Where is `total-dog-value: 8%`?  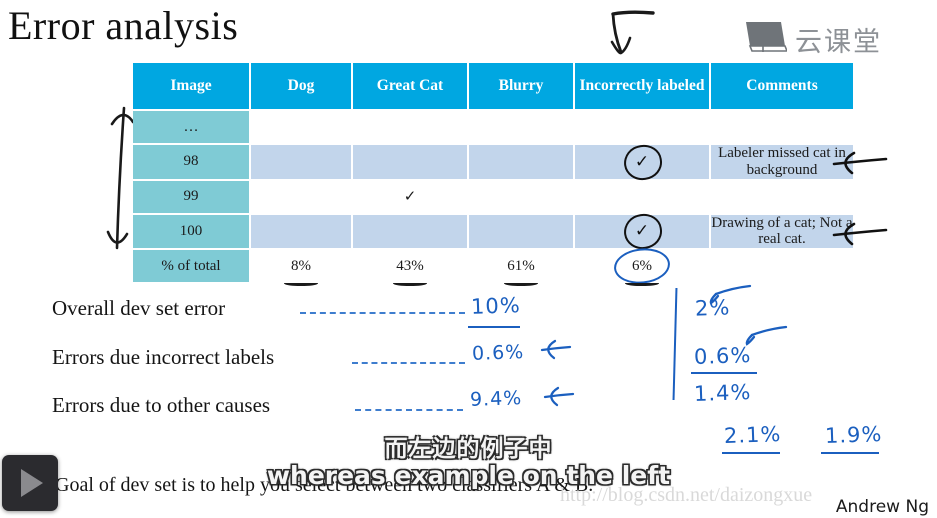
total-dog-value: 8% is located at coordinates (301, 265).